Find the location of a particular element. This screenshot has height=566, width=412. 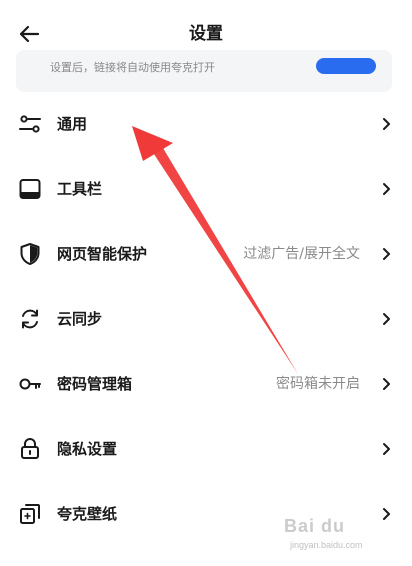

settings-item-label: 云同步 is located at coordinates (80, 319).